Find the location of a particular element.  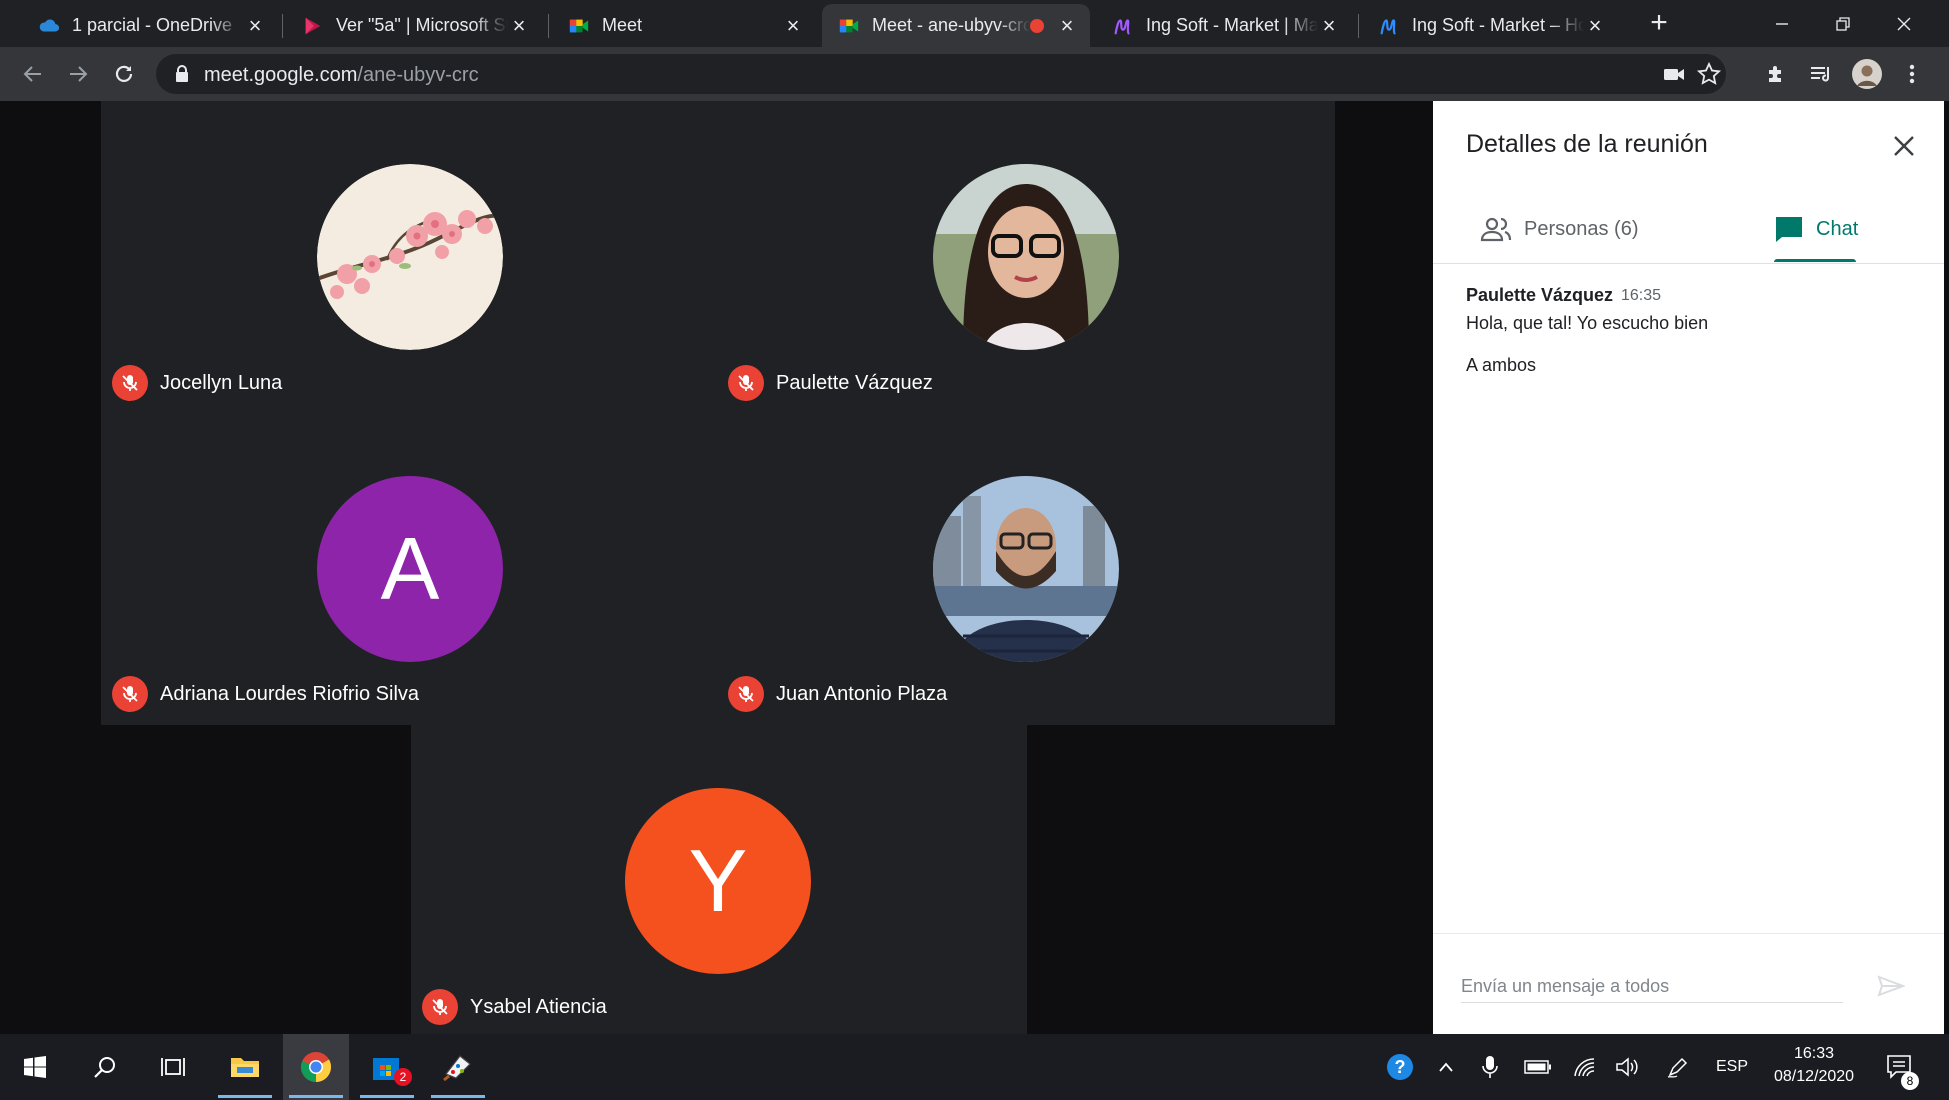

chrome-icon is located at coordinates (316, 1067).